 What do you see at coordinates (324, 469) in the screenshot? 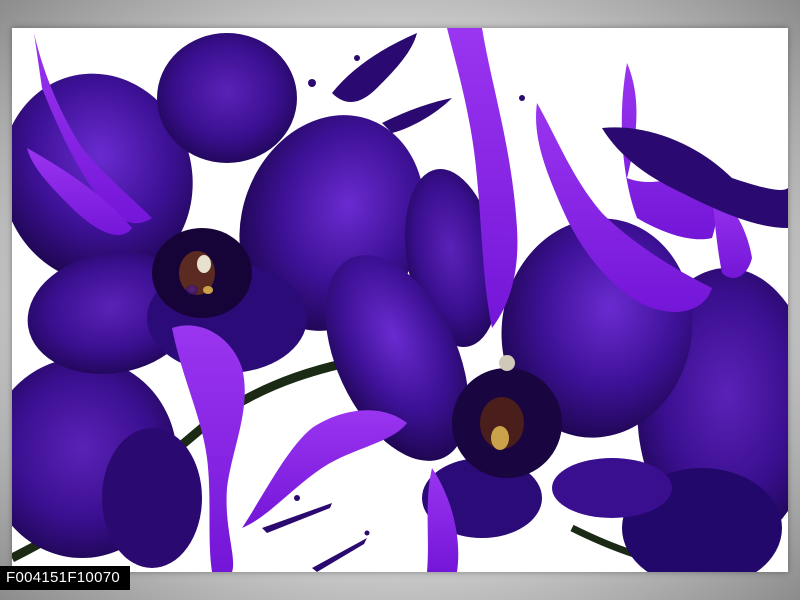
I see `paint-splash` at bounding box center [324, 469].